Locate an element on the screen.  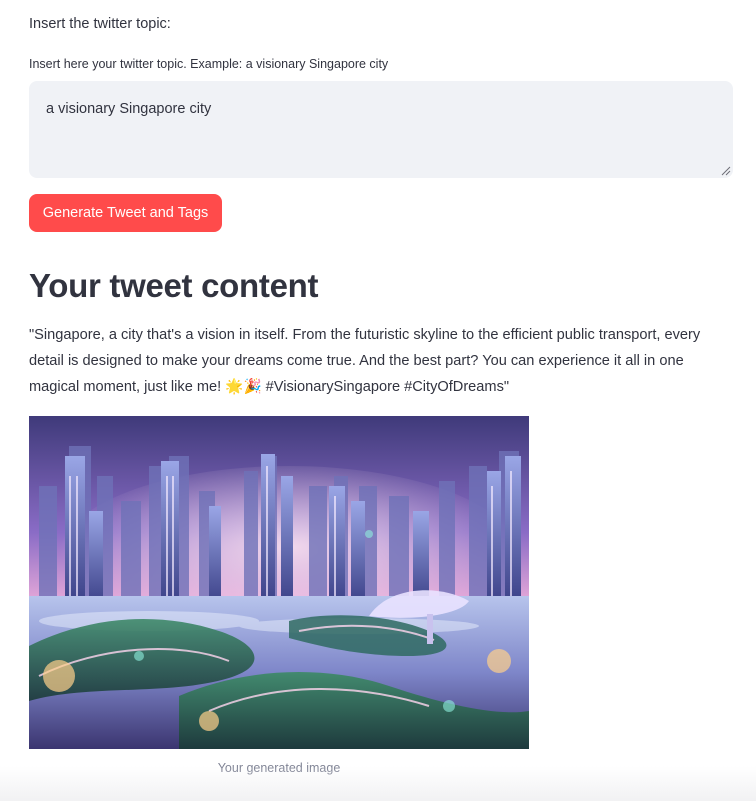
topic-label: Insert the twitter topic: is located at coordinates (100, 24).